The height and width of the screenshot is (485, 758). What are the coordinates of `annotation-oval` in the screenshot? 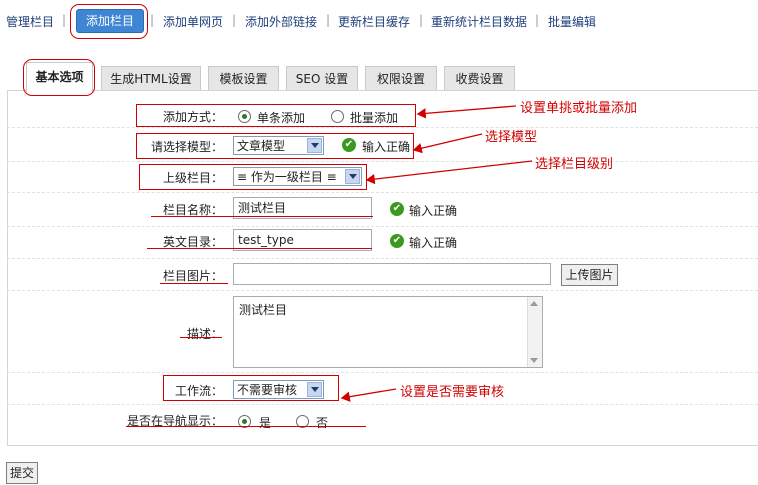 It's located at (59, 77).